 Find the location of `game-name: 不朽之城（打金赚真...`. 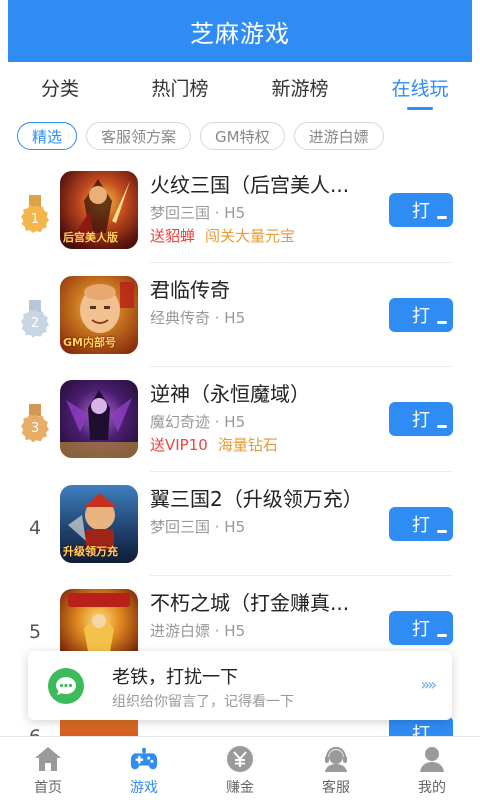

game-name: 不朽之城（打金赚真... is located at coordinates (250, 603).